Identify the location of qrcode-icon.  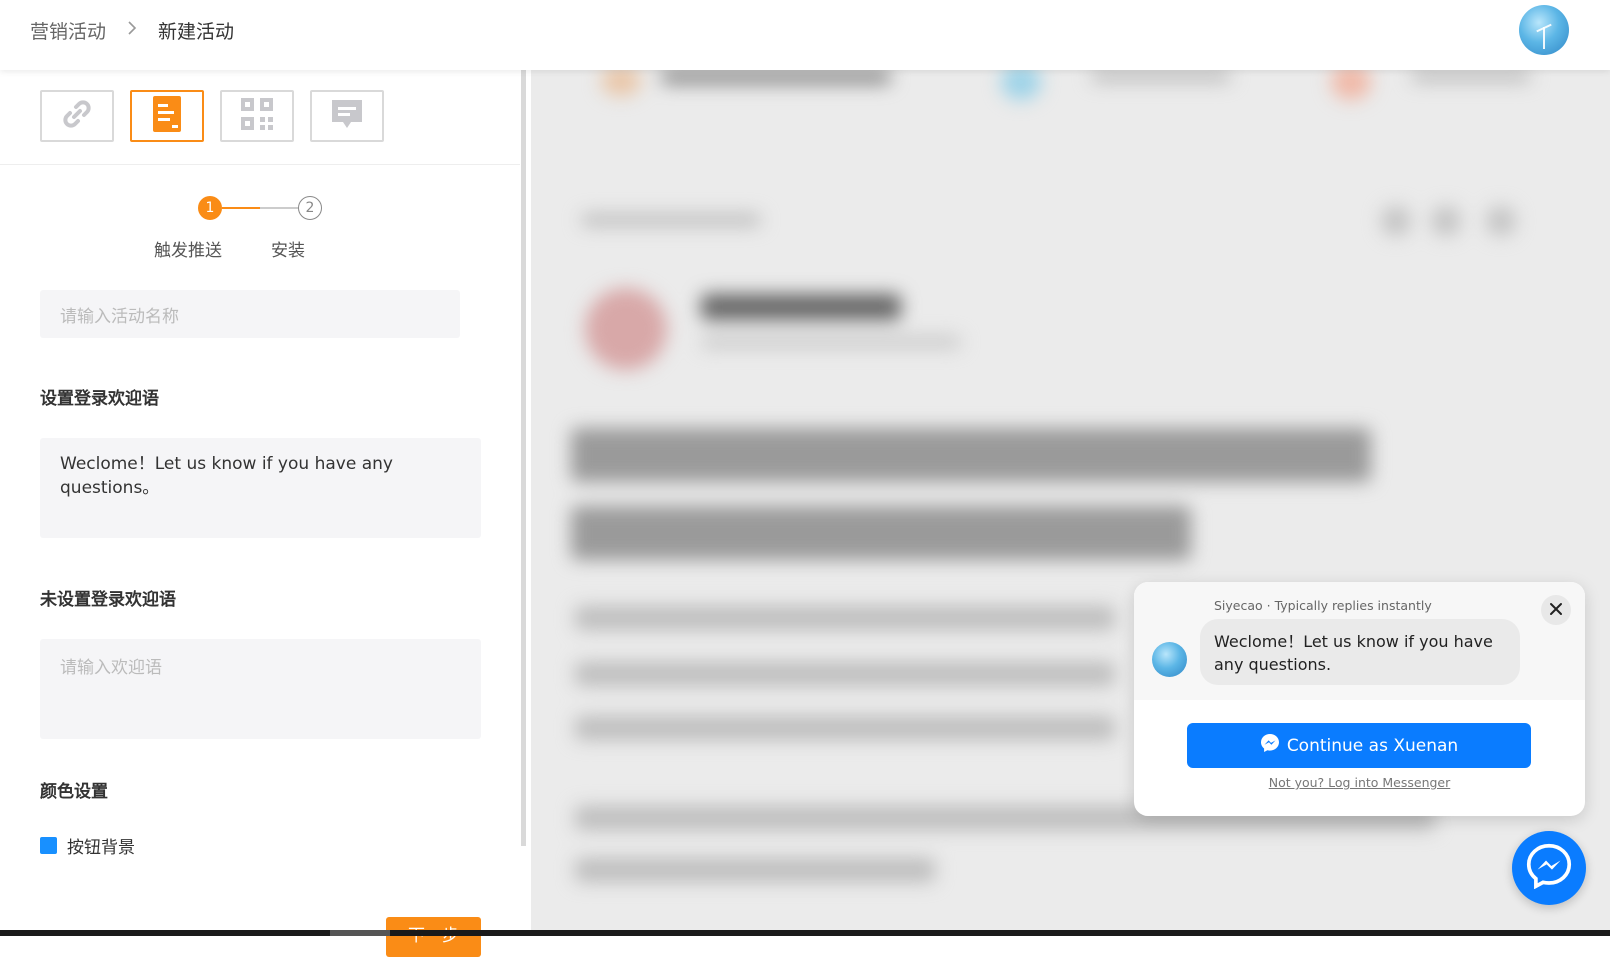
(257, 116).